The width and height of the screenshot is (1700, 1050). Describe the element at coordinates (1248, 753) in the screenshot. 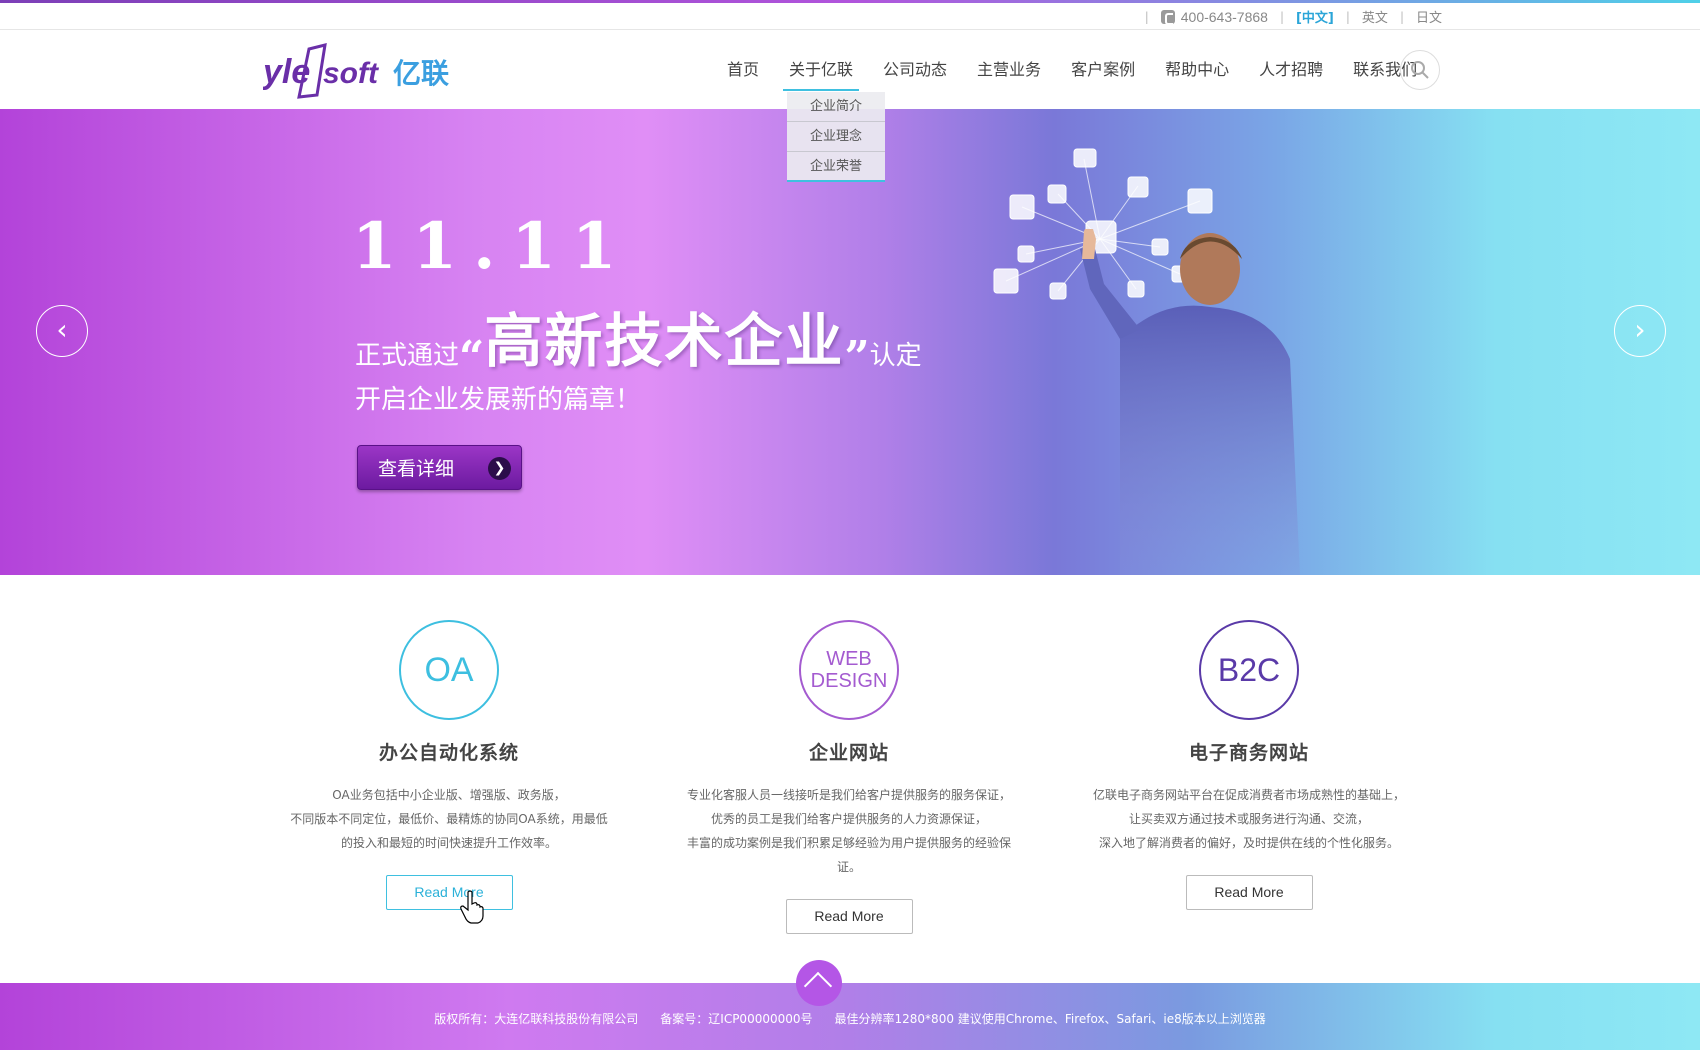

I see `service-title: 电子商务网站` at that location.